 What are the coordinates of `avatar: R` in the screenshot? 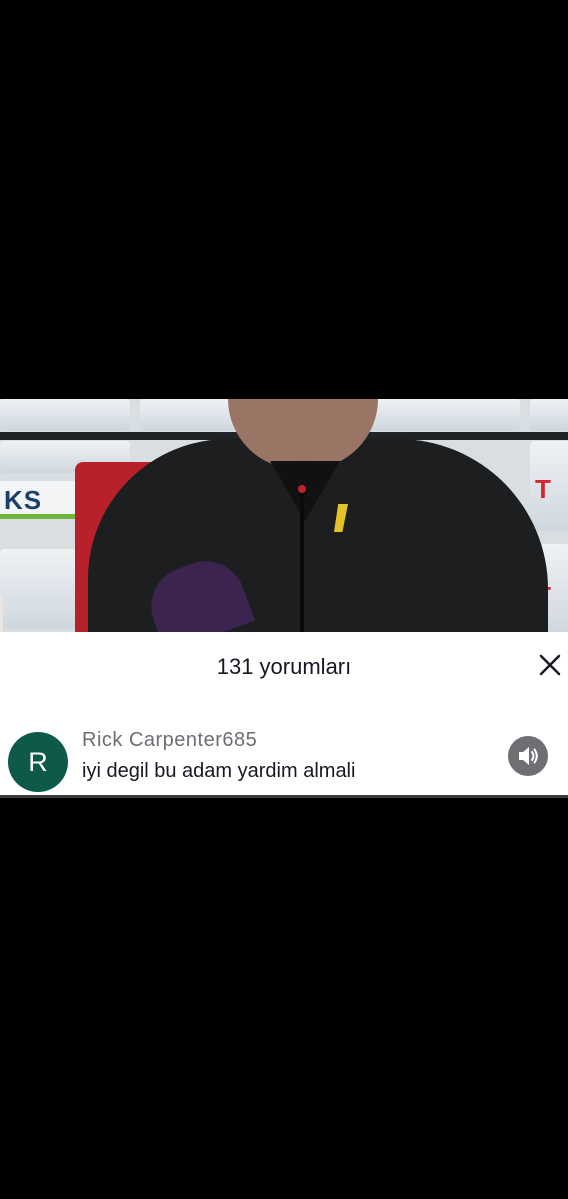 It's located at (38, 762).